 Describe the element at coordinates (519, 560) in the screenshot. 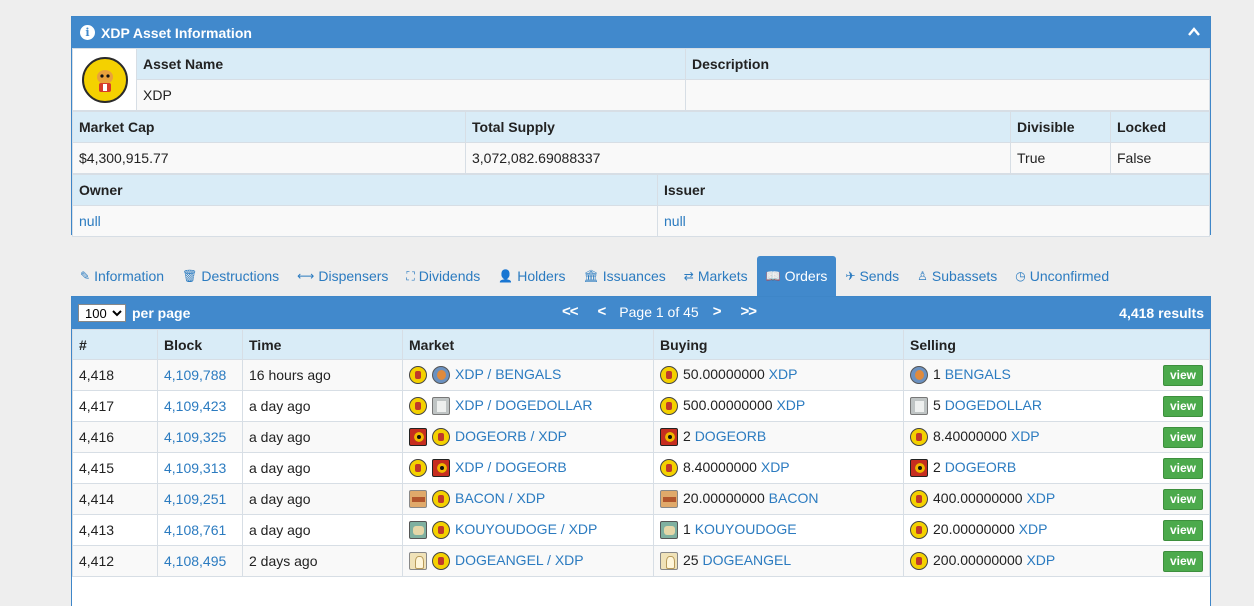

I see `market-link: DOGEANGEL / XDP` at that location.